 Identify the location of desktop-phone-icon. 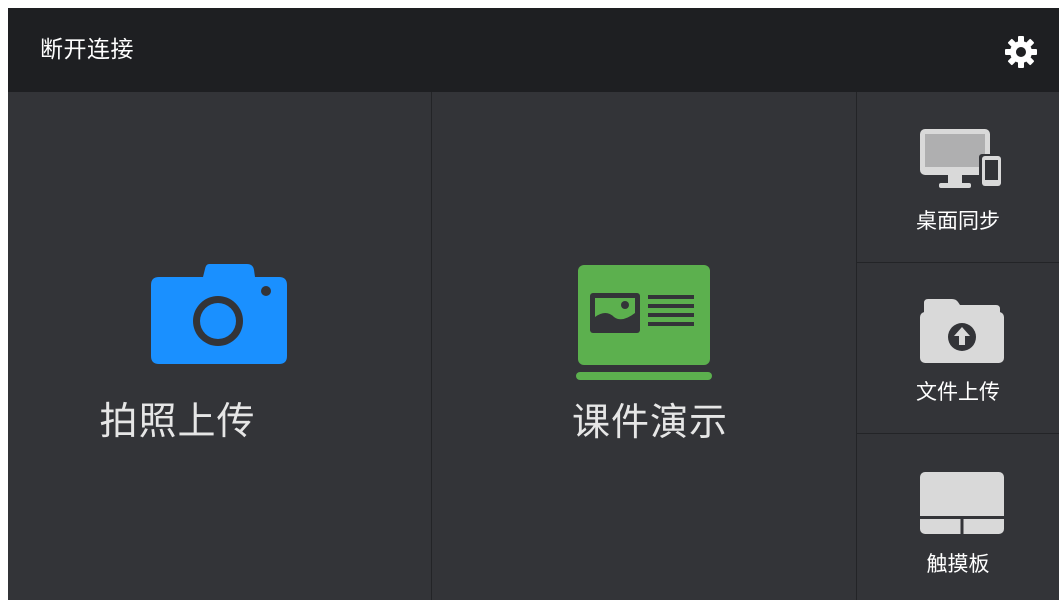
(961, 158).